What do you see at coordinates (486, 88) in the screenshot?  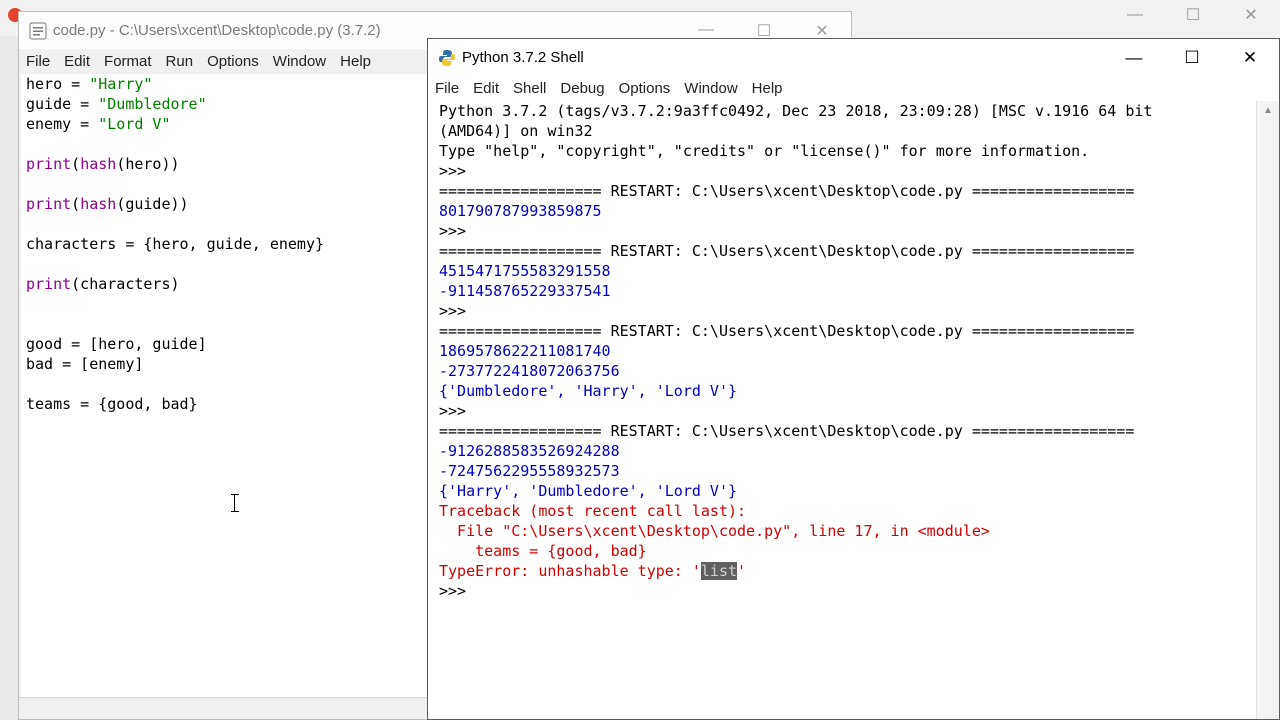 I see `shell-menu-edit: Edit` at bounding box center [486, 88].